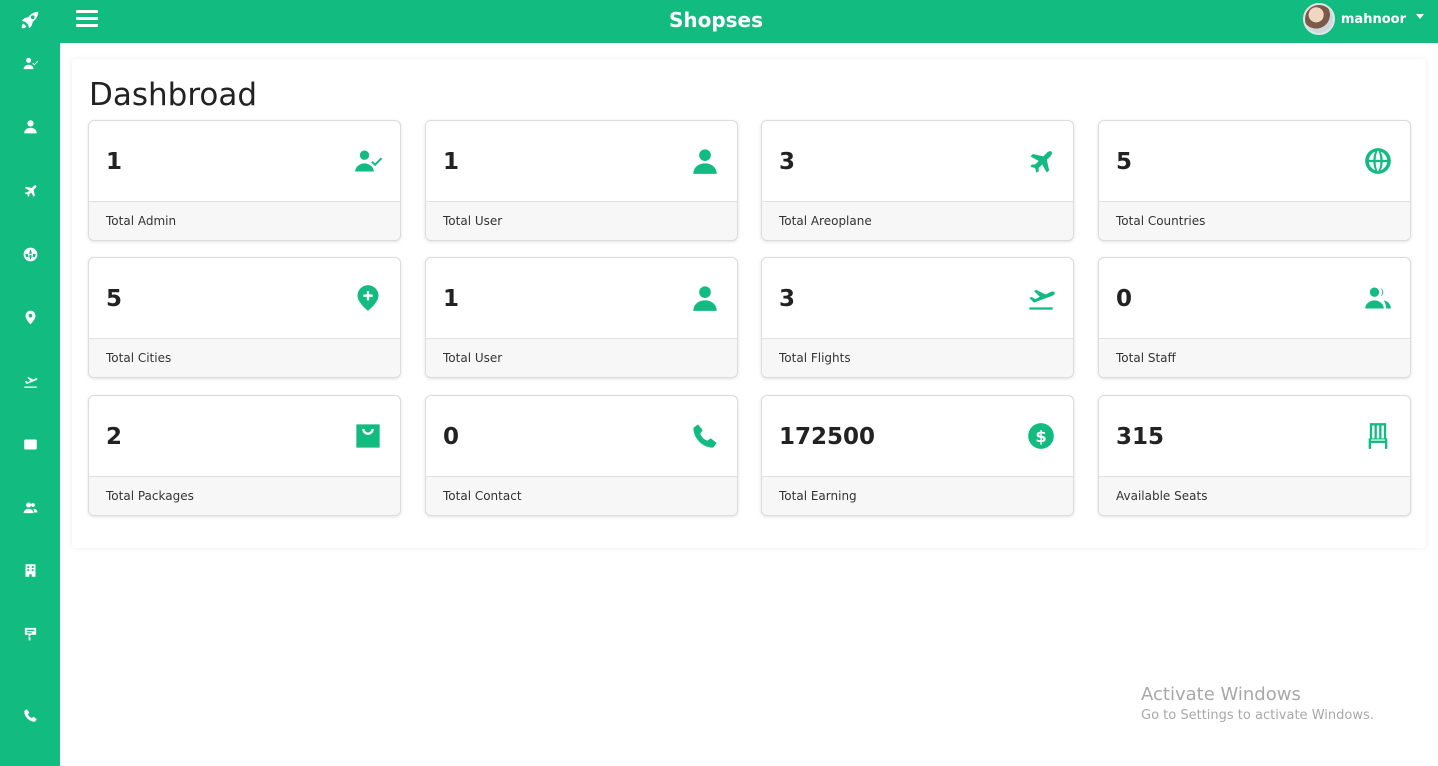  I want to click on stat-label: Total Packages, so click(150, 496).